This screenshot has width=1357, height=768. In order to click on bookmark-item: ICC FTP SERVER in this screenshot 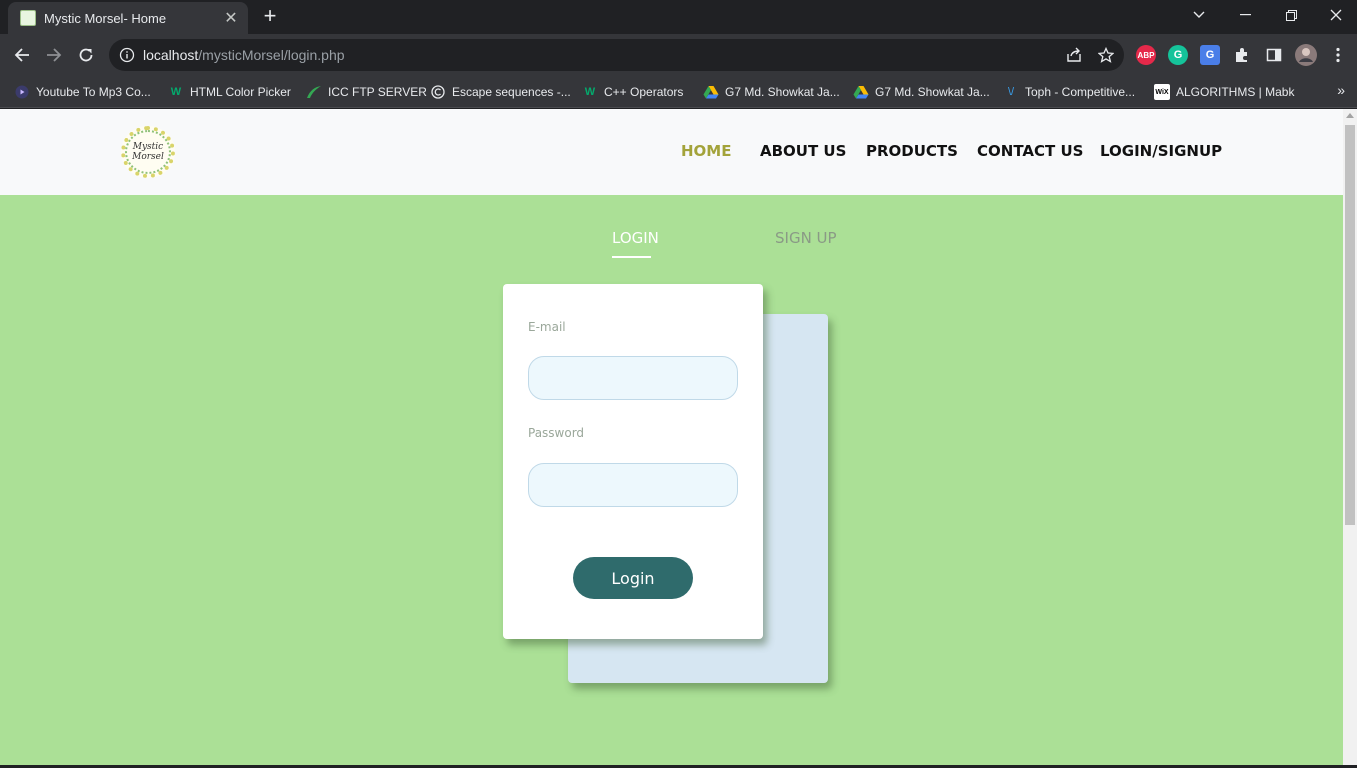, I will do `click(366, 92)`.